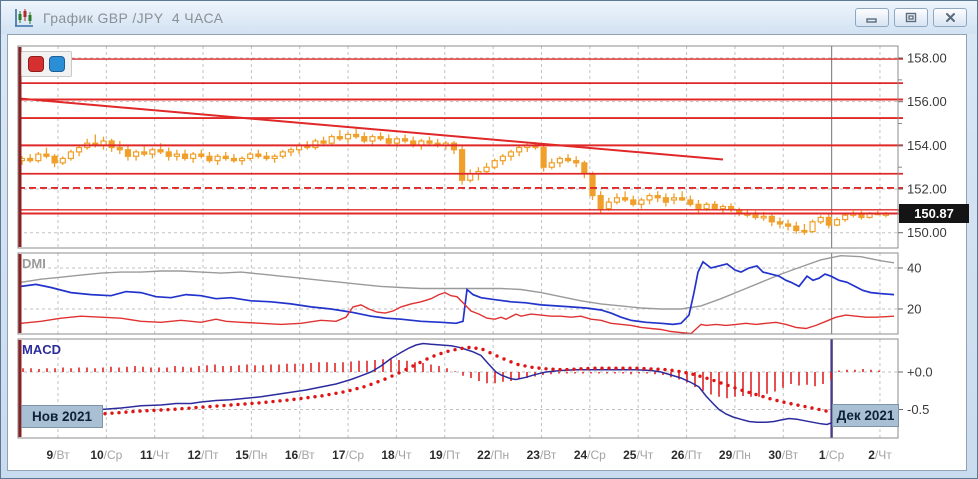 This screenshot has width=978, height=479. I want to click on svg-text: 29/Пн, so click(735, 455).